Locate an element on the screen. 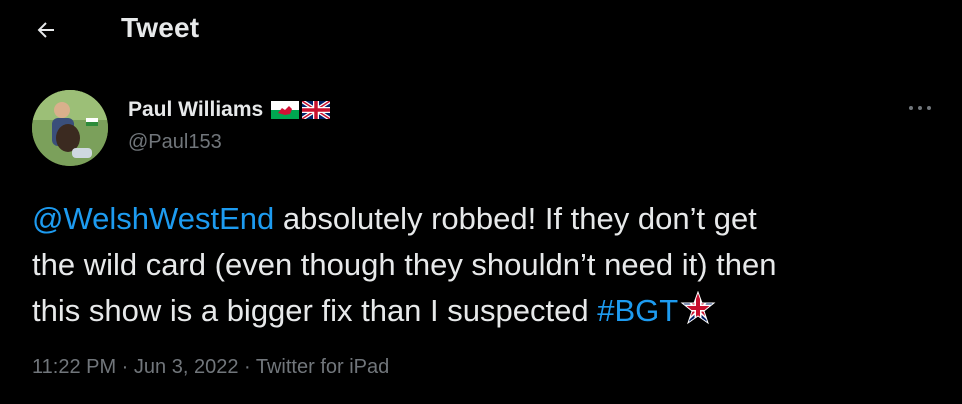  author-flags is located at coordinates (301, 110).